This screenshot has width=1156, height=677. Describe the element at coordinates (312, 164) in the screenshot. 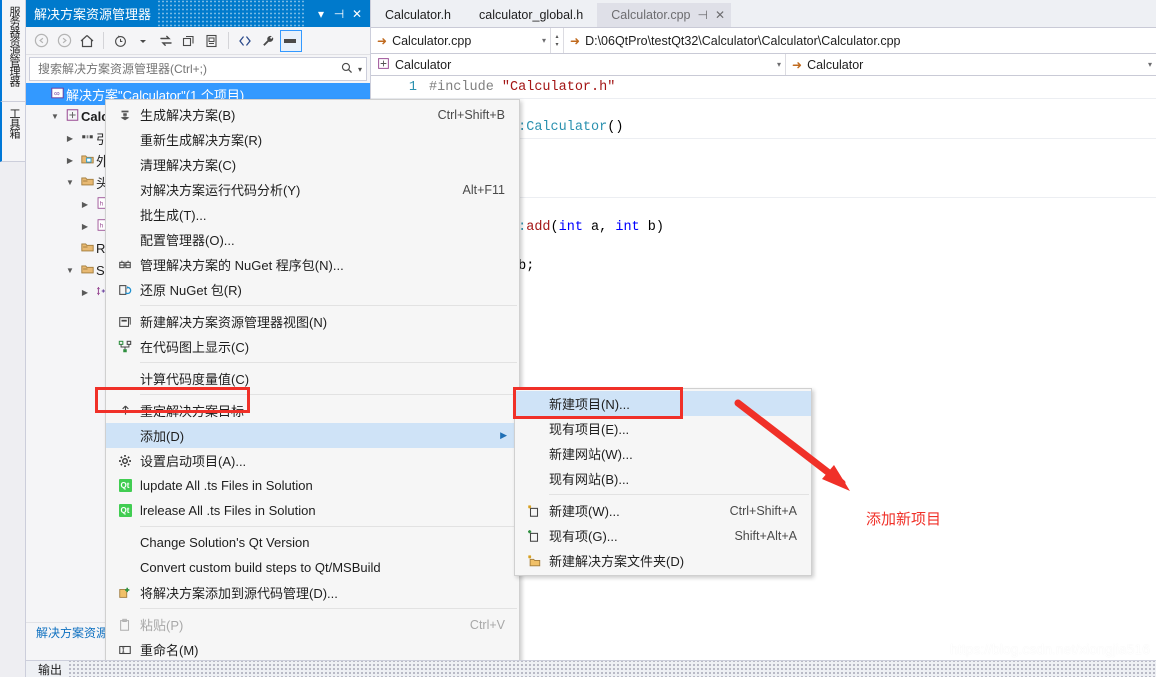

I see `menu-item: 清理解决方案(C)` at that location.